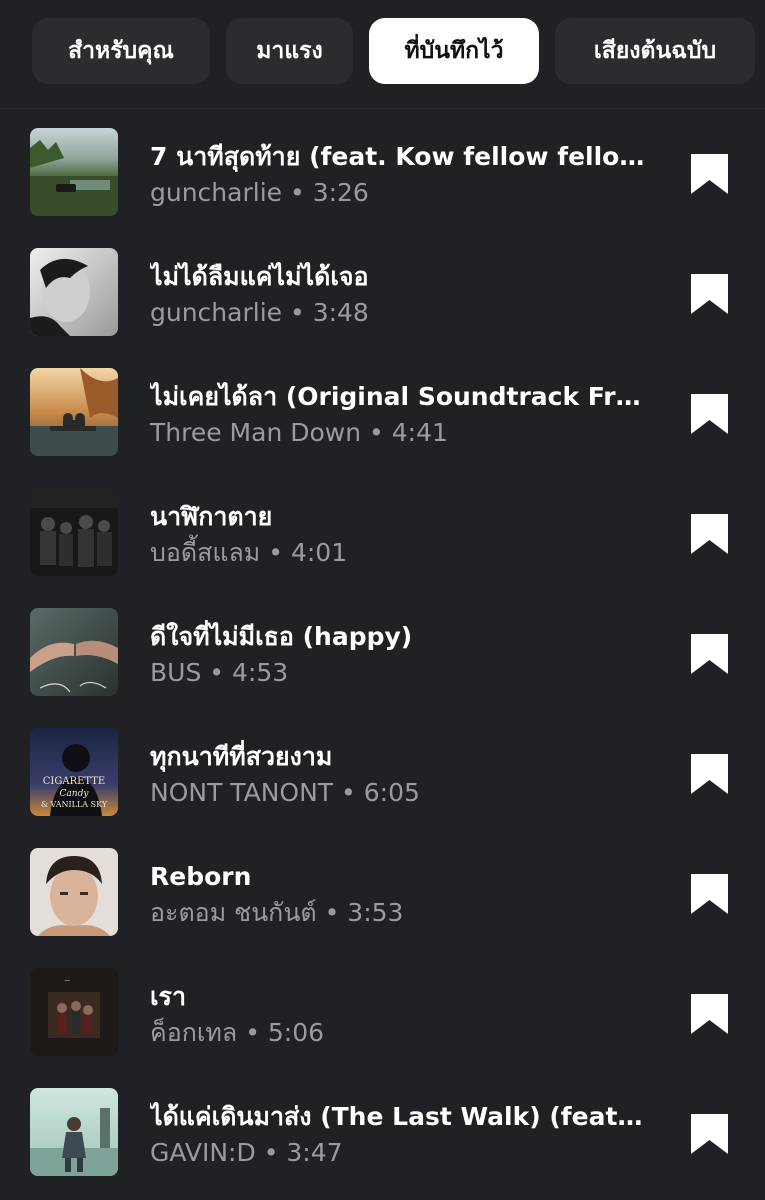 This screenshot has width=765, height=1200. Describe the element at coordinates (201, 876) in the screenshot. I see `song-title: Reborn` at that location.